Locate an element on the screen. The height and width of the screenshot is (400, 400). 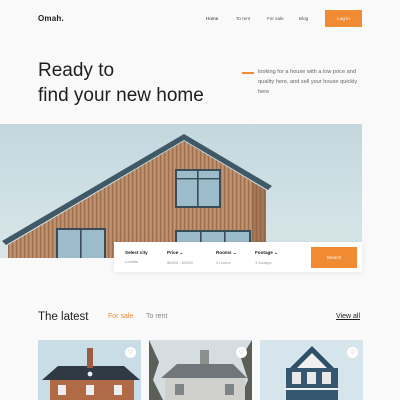
nav-to-rent: To rent is located at coordinates (243, 18).